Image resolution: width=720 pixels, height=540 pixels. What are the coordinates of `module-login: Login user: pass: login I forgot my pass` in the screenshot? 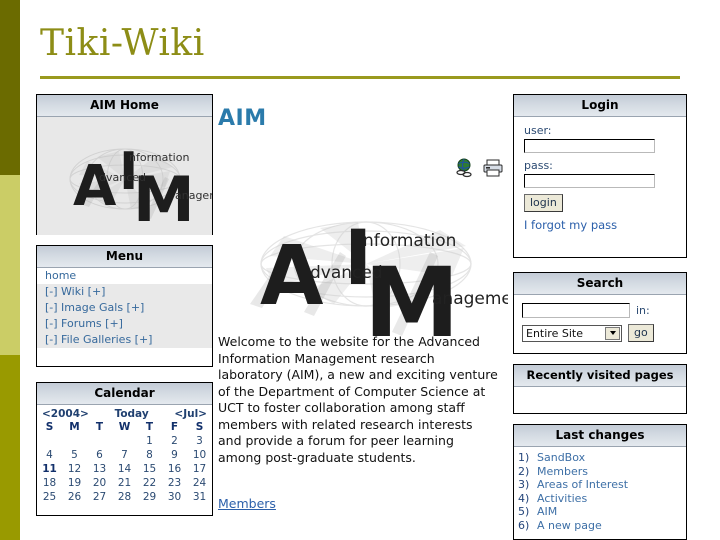 It's located at (600, 176).